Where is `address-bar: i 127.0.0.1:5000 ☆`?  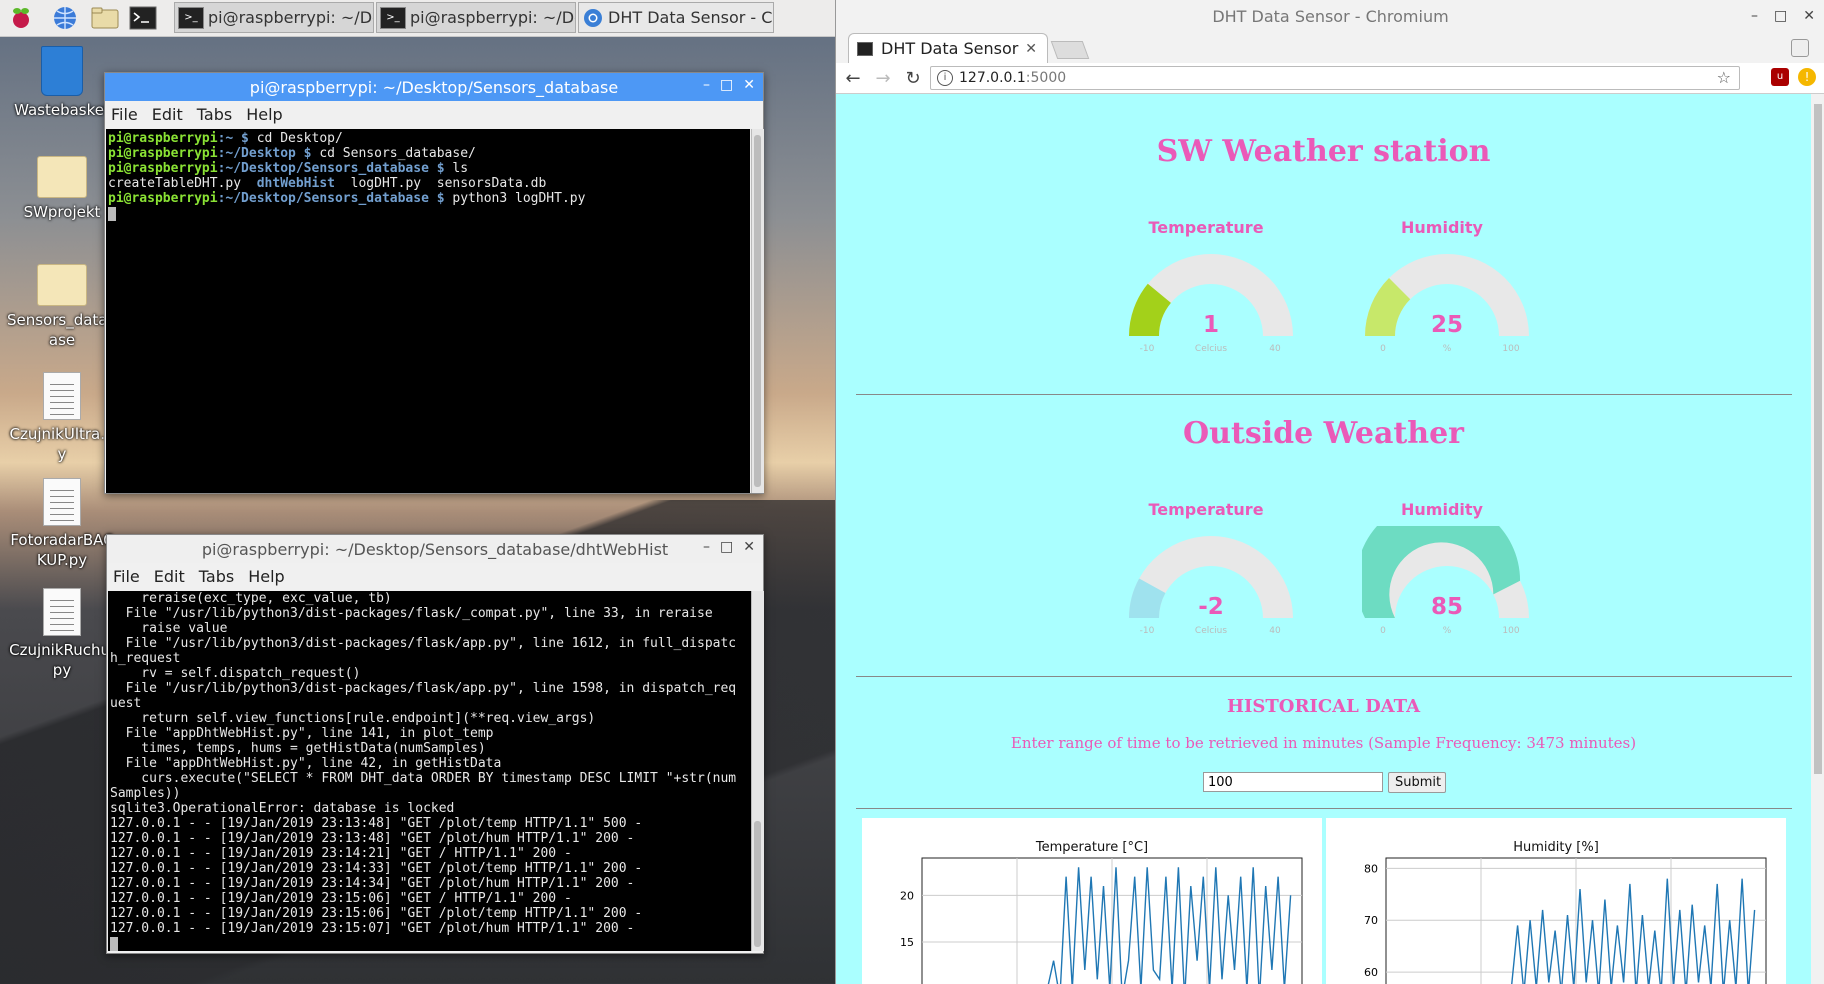 address-bar: i 127.0.0.1:5000 ☆ is located at coordinates (1335, 78).